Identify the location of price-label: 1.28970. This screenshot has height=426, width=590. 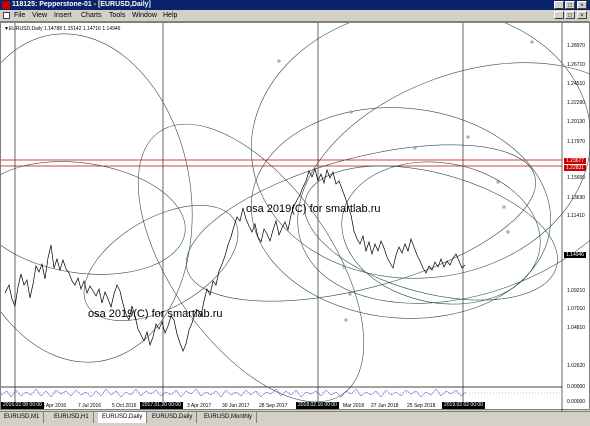
(576, 46).